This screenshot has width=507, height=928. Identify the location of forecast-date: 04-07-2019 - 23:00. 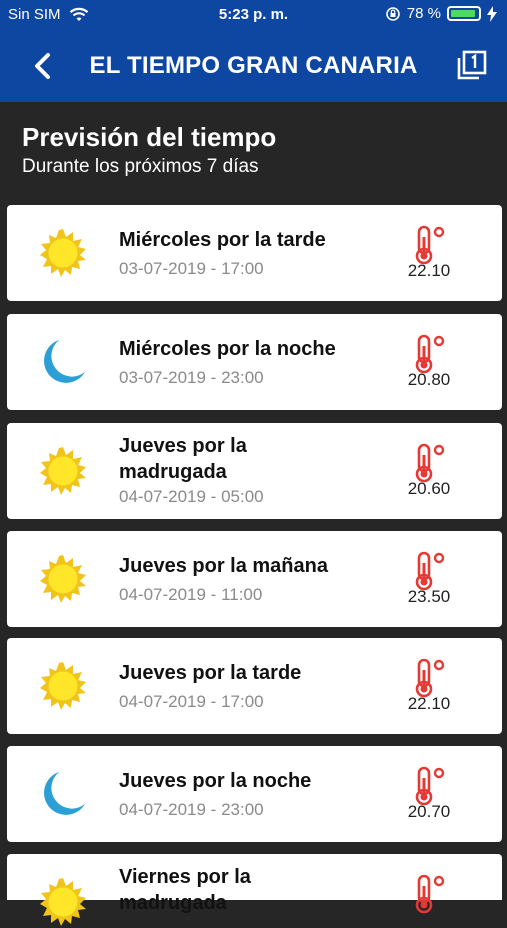
(191, 809).